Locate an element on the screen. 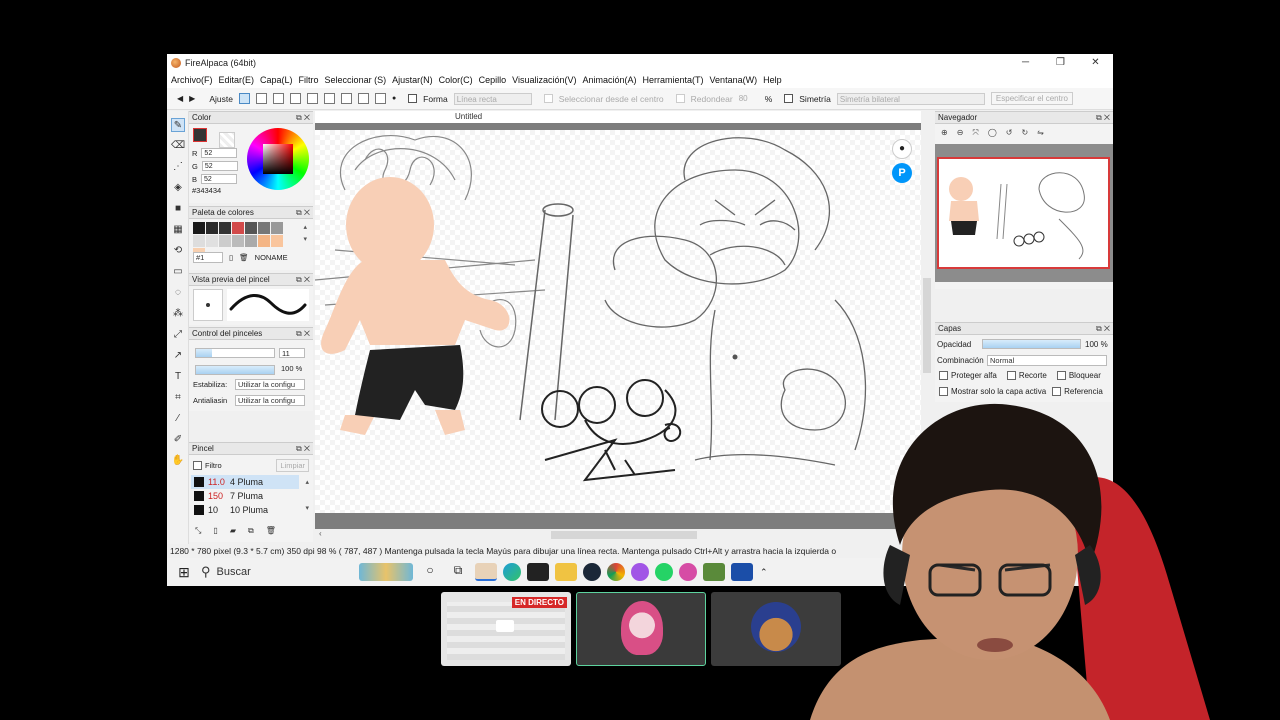 The image size is (1280, 720). scroll-left-icon: ‹ is located at coordinates (320, 533).